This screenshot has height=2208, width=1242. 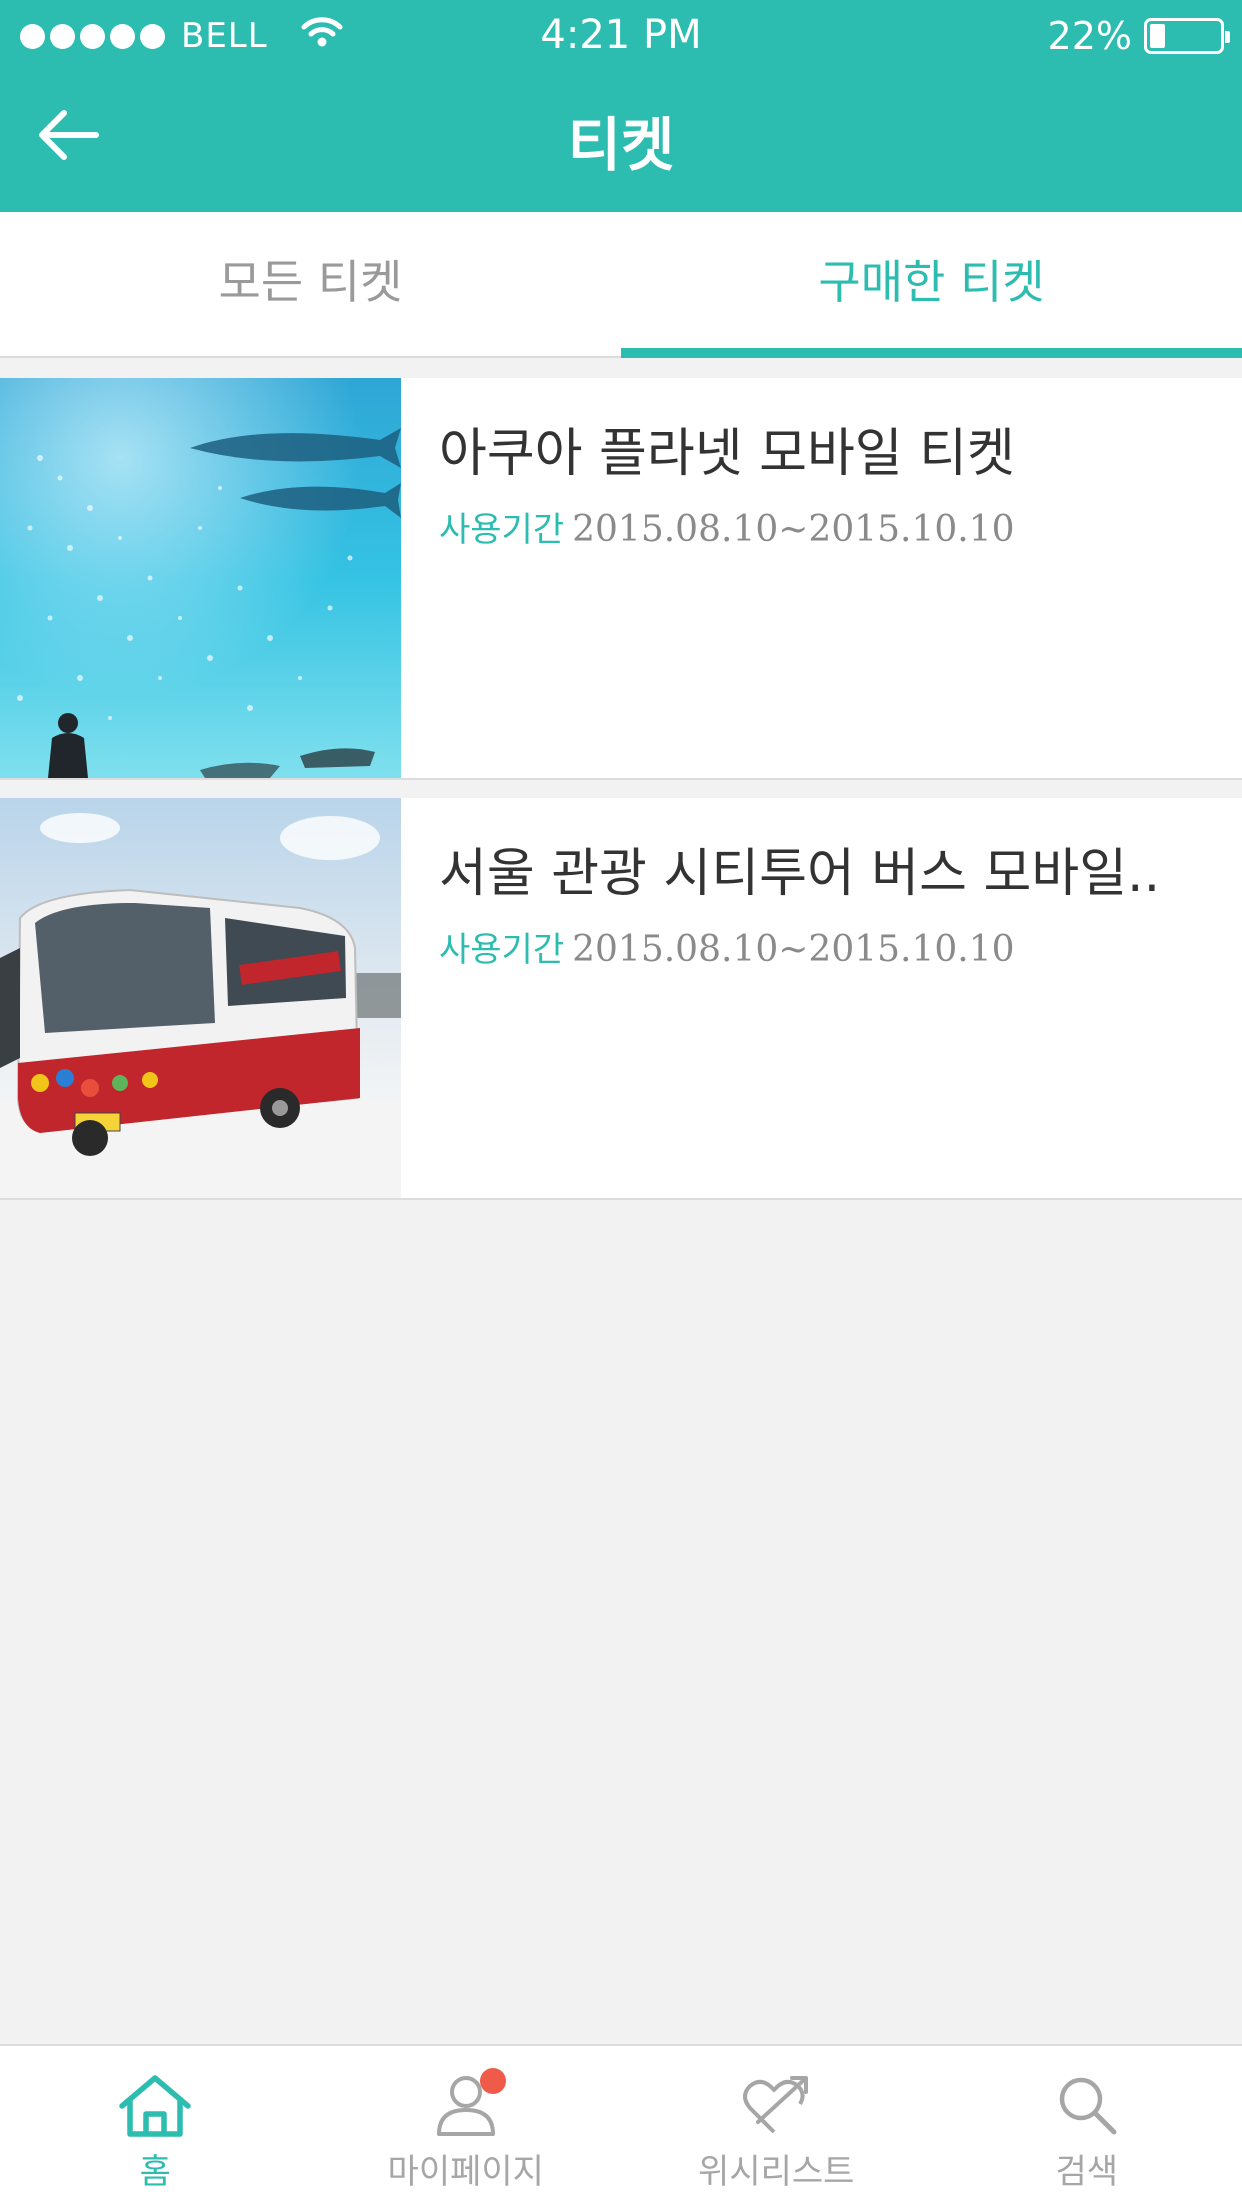 What do you see at coordinates (621, 145) in the screenshot?
I see `page-title: 티켓` at bounding box center [621, 145].